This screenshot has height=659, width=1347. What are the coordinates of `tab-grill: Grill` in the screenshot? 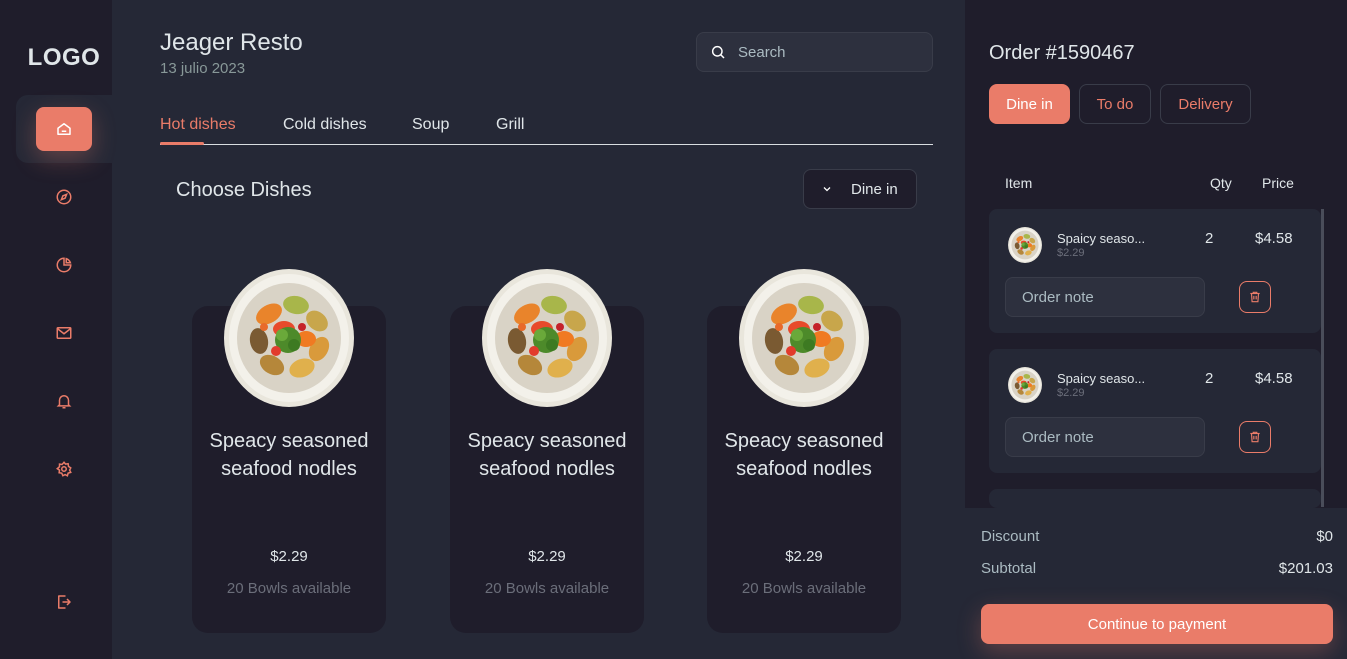 It's located at (510, 125).